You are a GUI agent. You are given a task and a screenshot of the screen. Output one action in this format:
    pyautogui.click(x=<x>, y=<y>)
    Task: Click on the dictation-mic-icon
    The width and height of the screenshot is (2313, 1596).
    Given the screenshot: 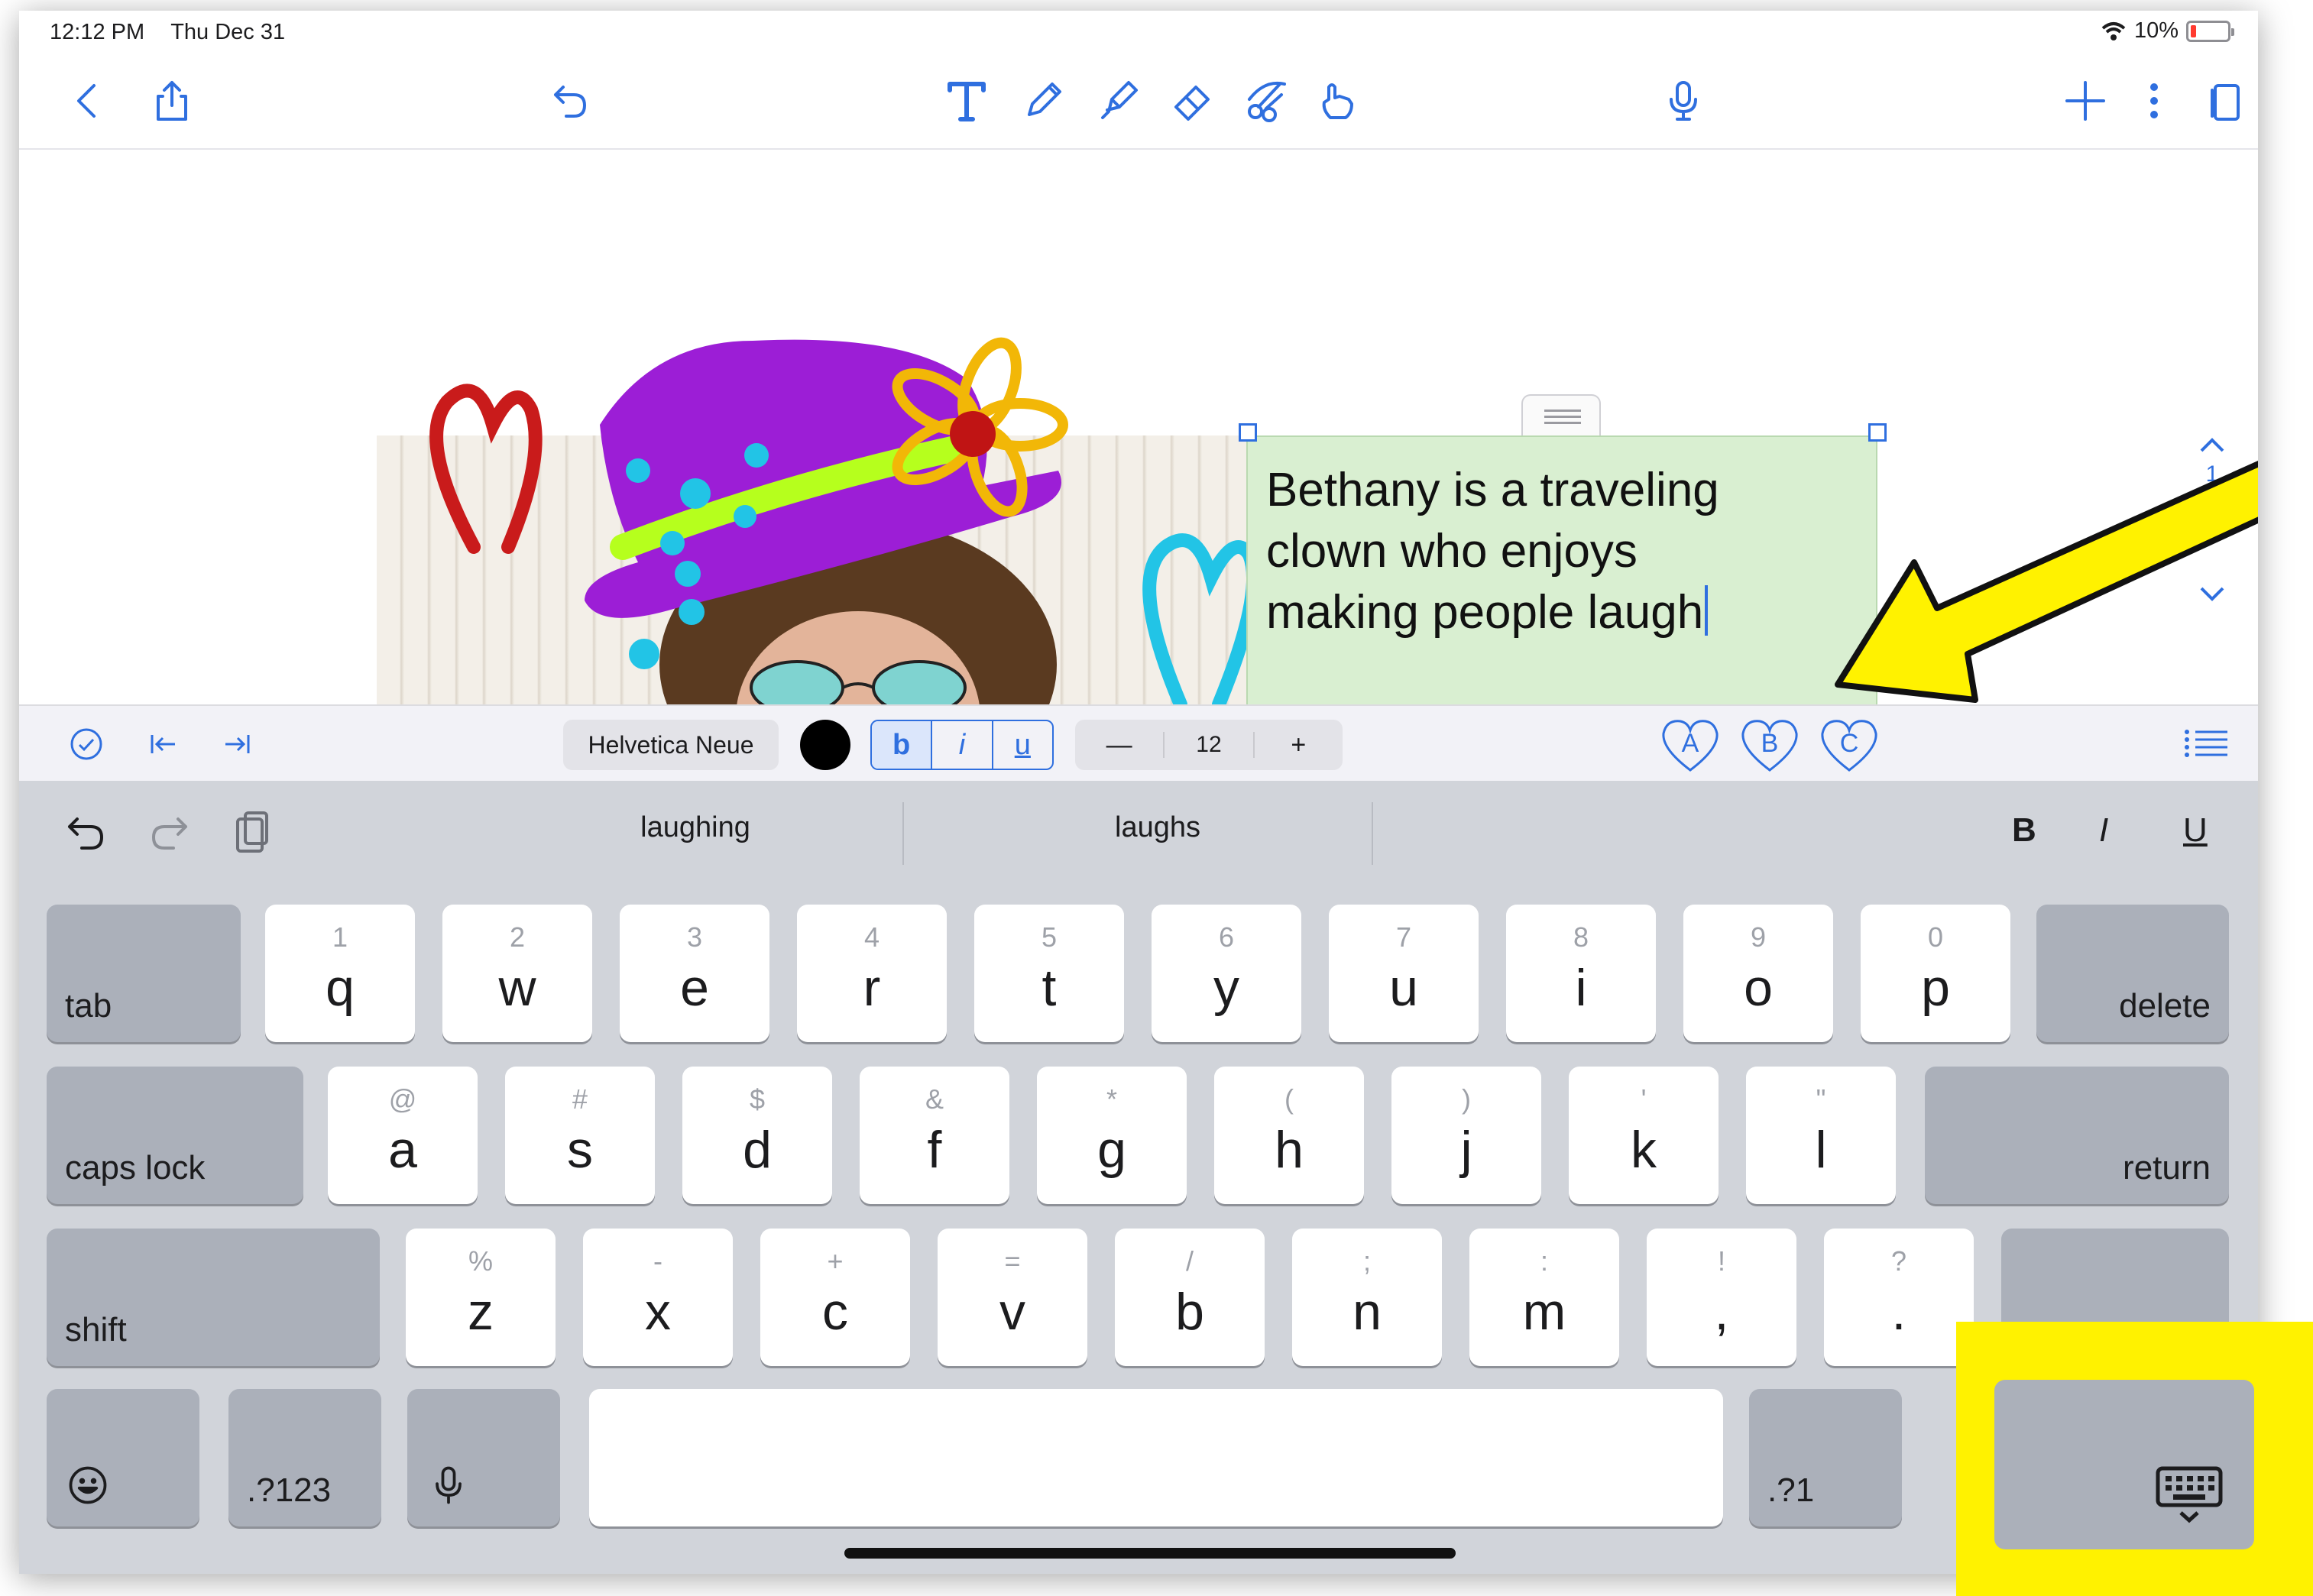 What is the action you would take?
    pyautogui.click(x=449, y=1485)
    